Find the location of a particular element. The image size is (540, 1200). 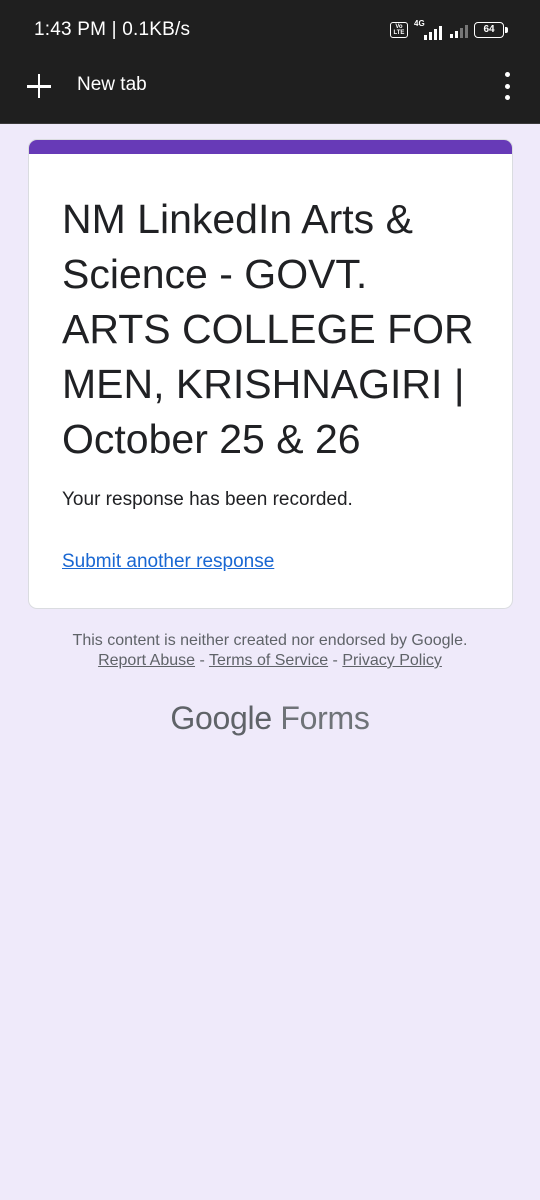

google-forms-logo: Google Forms is located at coordinates (270, 718).